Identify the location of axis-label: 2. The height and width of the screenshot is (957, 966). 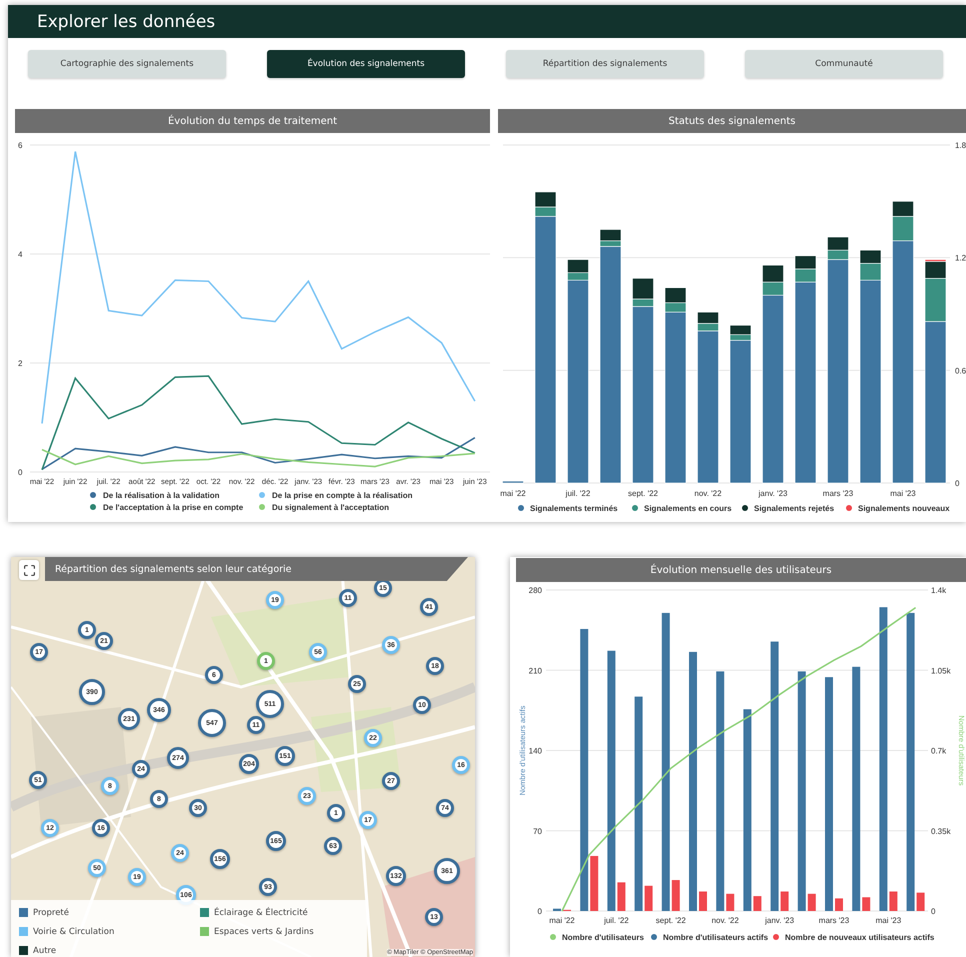
(20, 363).